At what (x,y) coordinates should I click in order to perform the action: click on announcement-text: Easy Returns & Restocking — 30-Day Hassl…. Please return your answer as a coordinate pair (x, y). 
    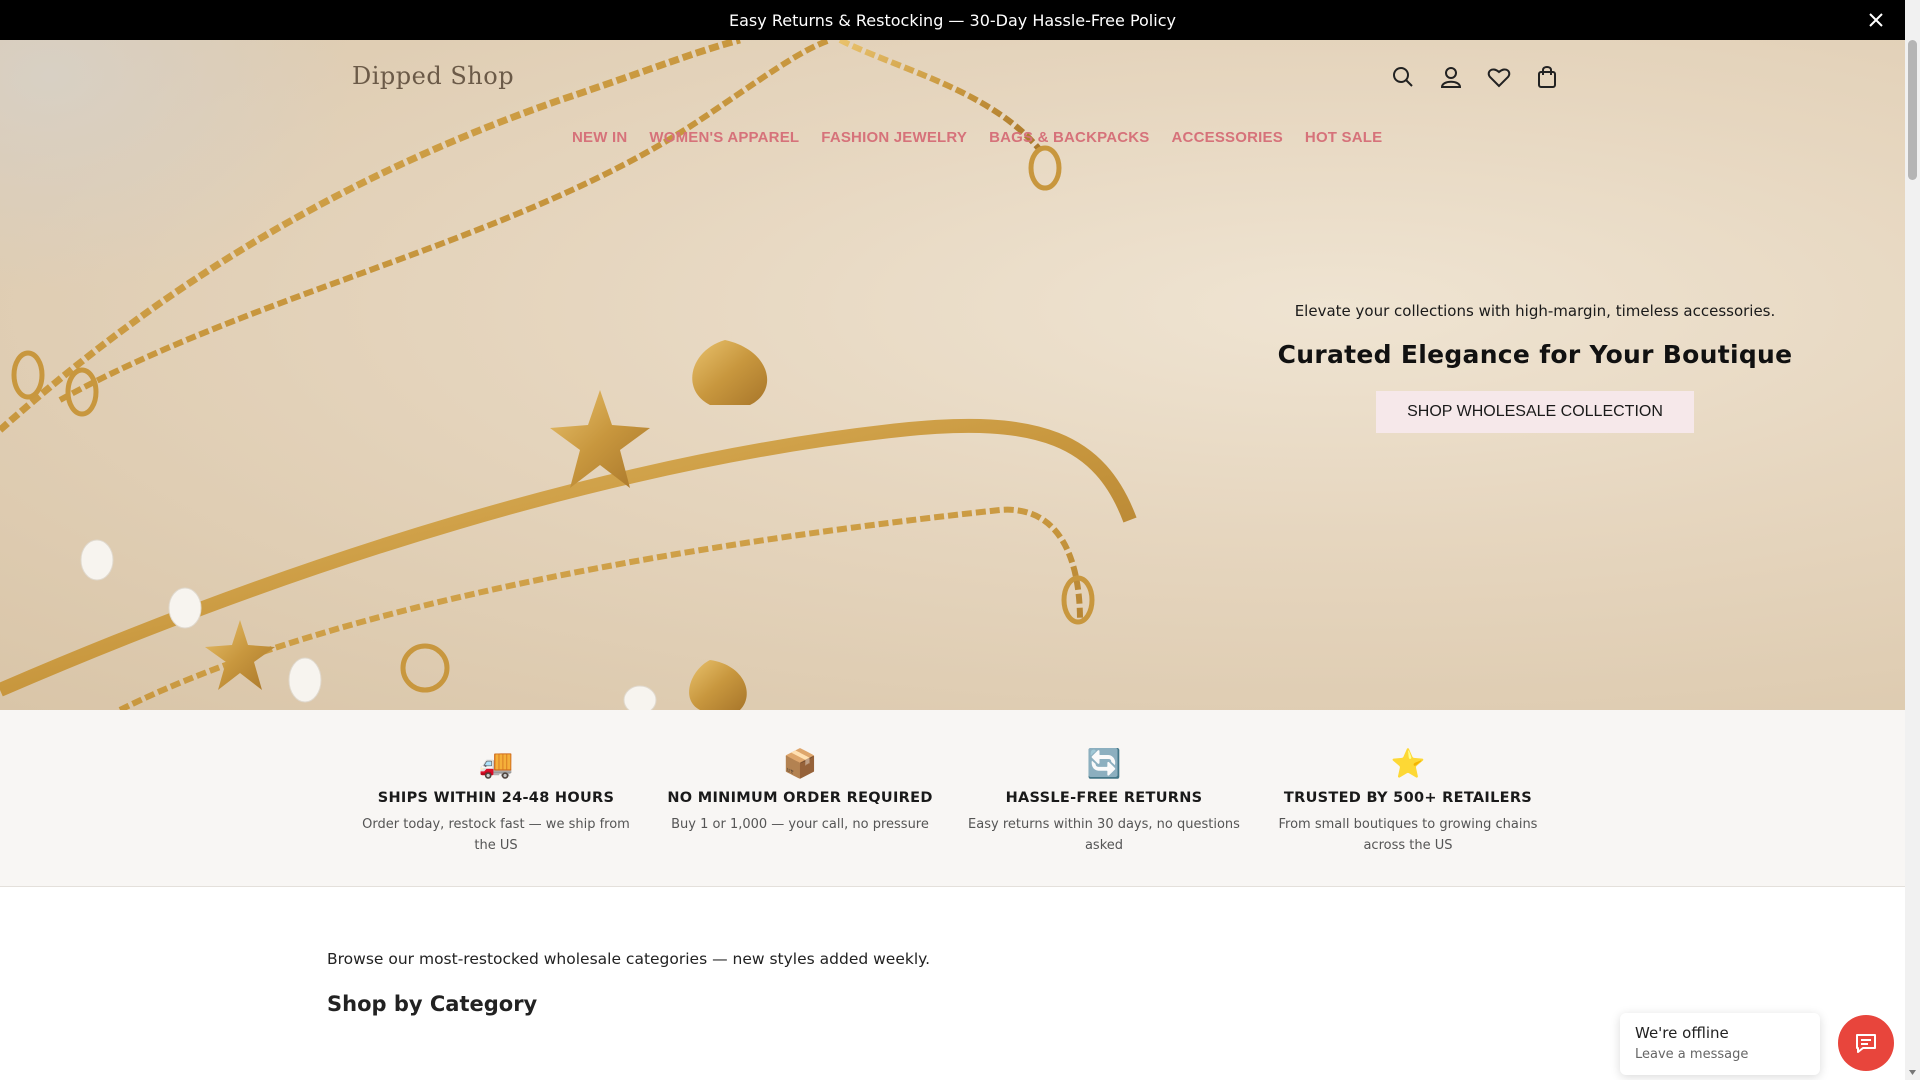
    Looking at the image, I should click on (952, 20).